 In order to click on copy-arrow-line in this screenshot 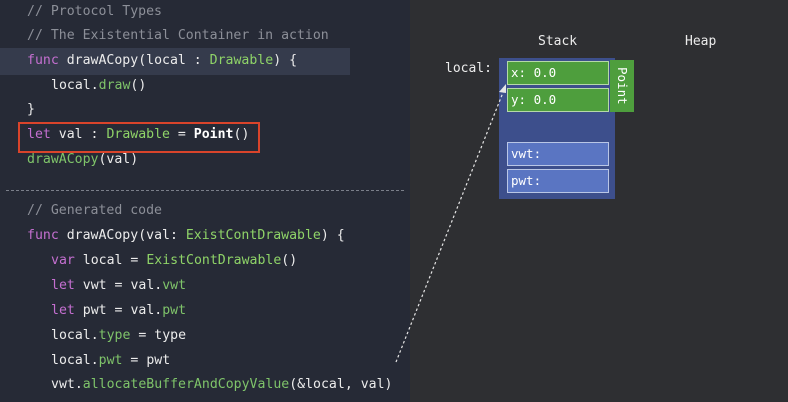, I will do `click(450, 226)`.